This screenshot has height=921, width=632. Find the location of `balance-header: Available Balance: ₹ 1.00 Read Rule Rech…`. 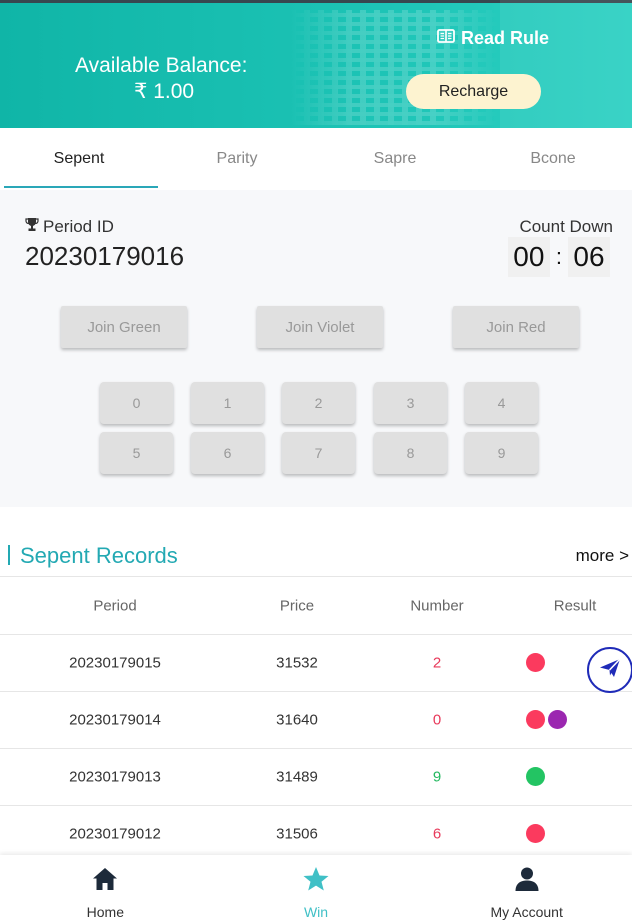

balance-header: Available Balance: ₹ 1.00 Read Rule Rech… is located at coordinates (316, 64).